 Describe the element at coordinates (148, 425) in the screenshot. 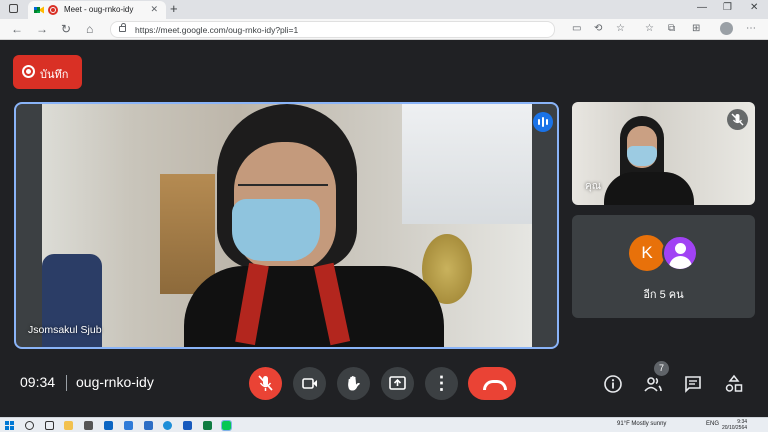

I see `teams-icon` at that location.